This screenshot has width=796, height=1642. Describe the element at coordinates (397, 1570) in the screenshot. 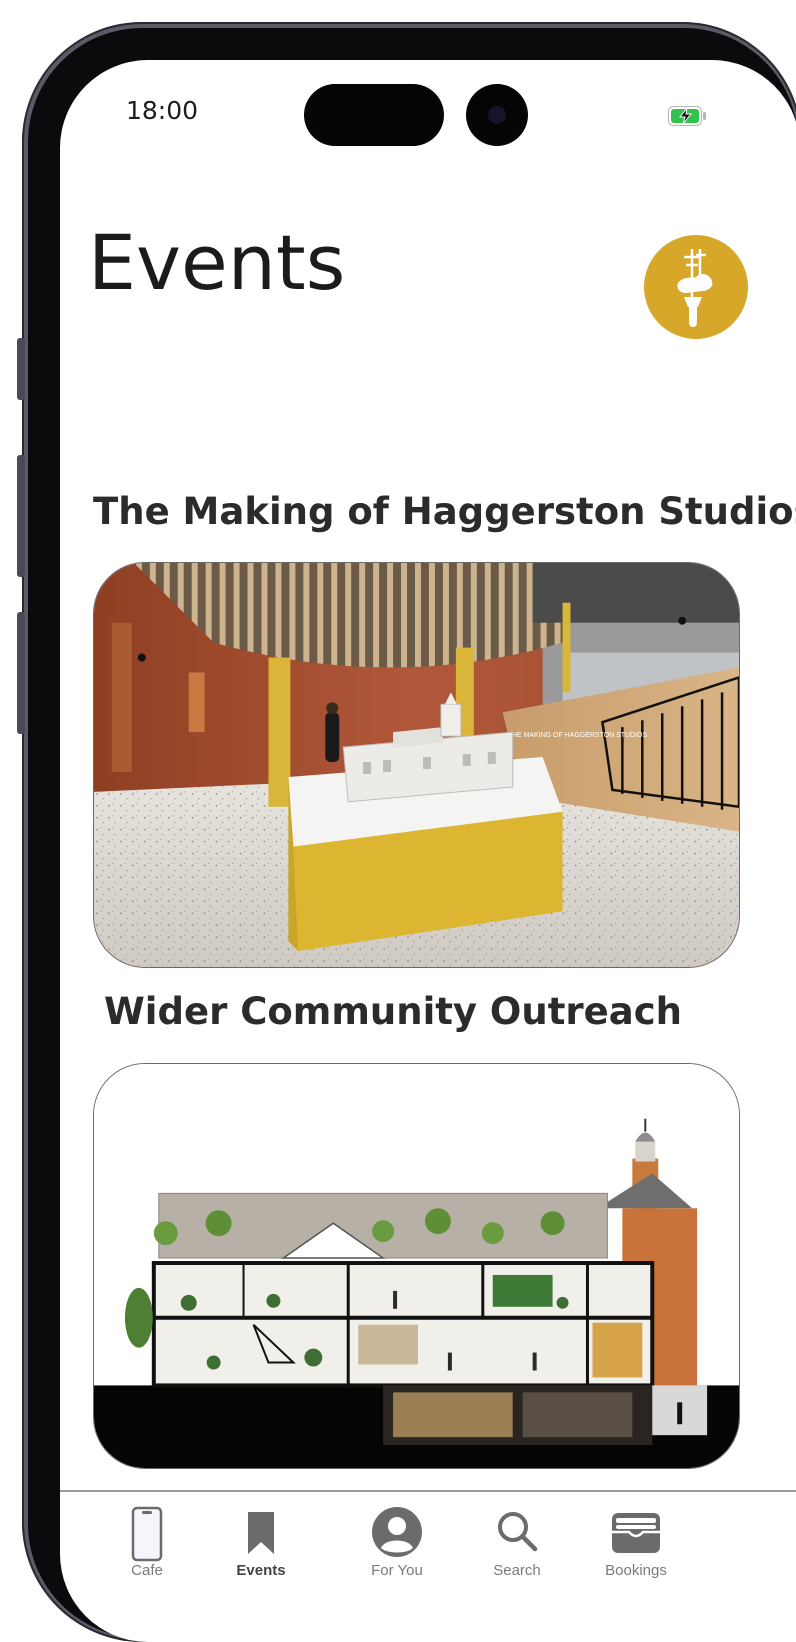

I see `tab-label: For You` at that location.